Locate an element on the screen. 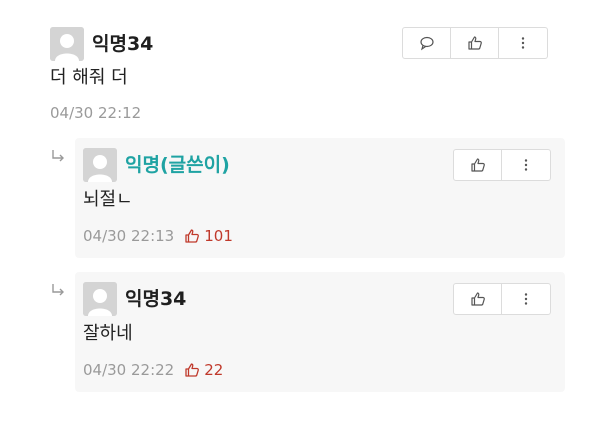  comment-text: 더 해줘 더 is located at coordinates (89, 77).